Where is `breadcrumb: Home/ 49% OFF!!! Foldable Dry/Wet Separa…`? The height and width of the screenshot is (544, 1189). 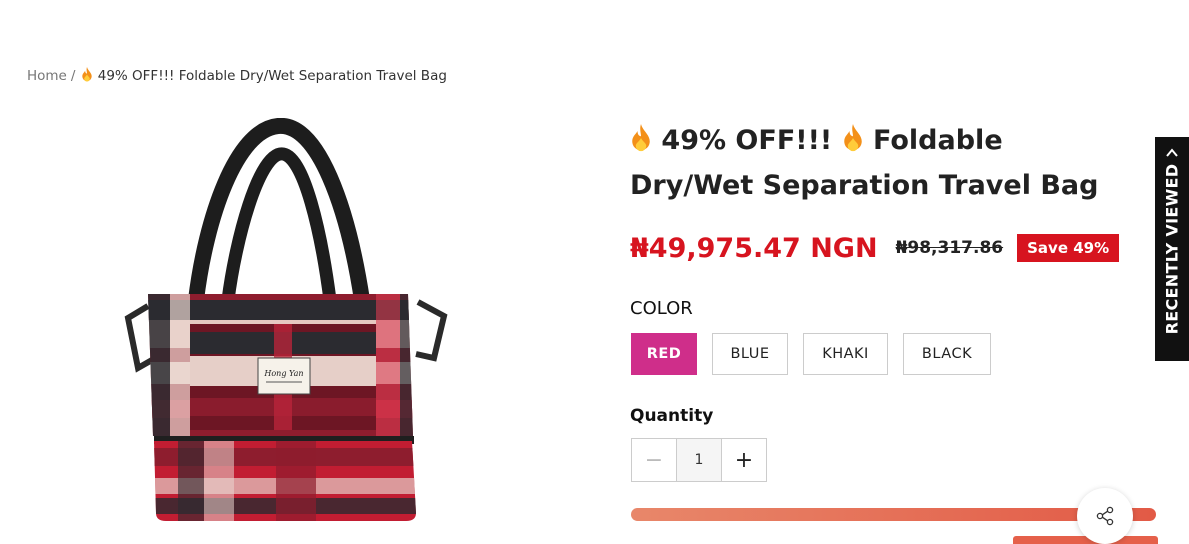 breadcrumb: Home/ 49% OFF!!! Foldable Dry/Wet Separa… is located at coordinates (237, 75).